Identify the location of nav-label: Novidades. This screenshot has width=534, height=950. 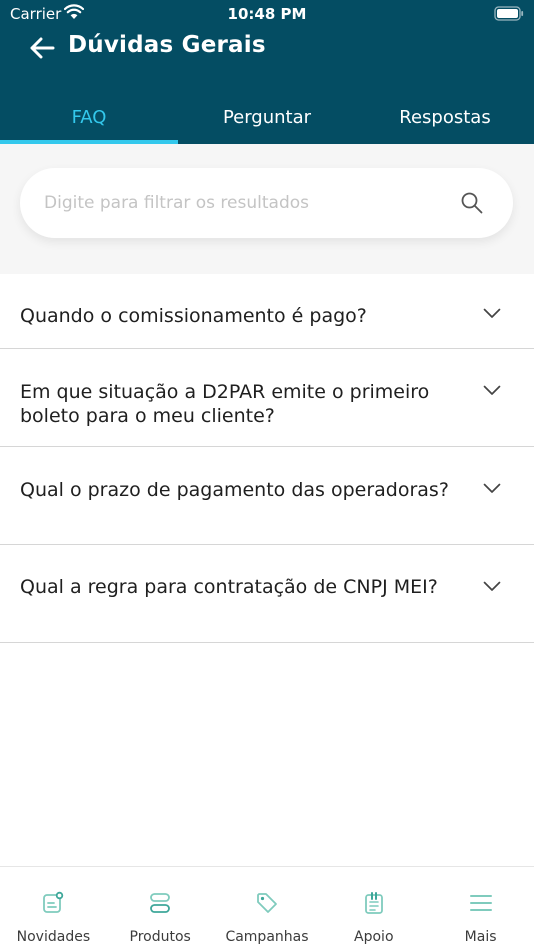
(53, 937).